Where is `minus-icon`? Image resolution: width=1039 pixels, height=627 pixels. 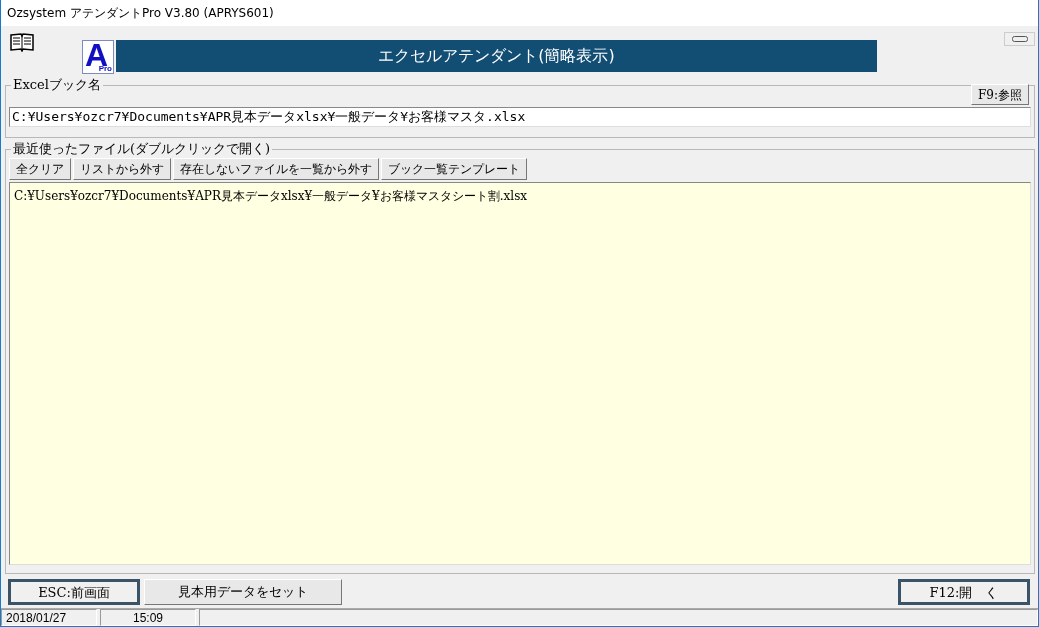 minus-icon is located at coordinates (1019, 39).